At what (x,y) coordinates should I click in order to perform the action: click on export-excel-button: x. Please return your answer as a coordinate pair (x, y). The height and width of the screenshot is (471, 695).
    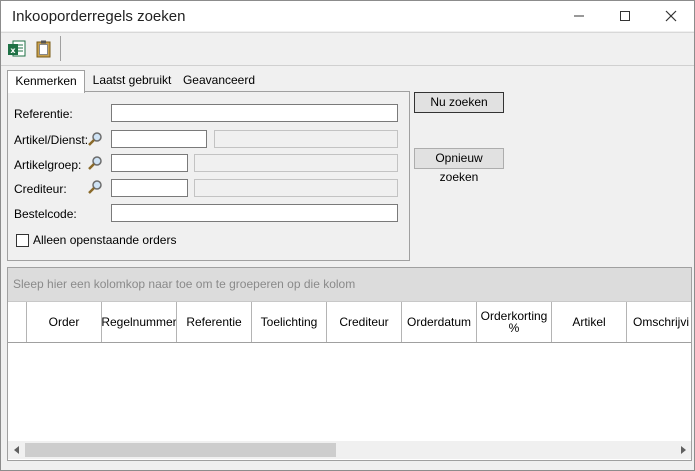
    Looking at the image, I should click on (17, 49).